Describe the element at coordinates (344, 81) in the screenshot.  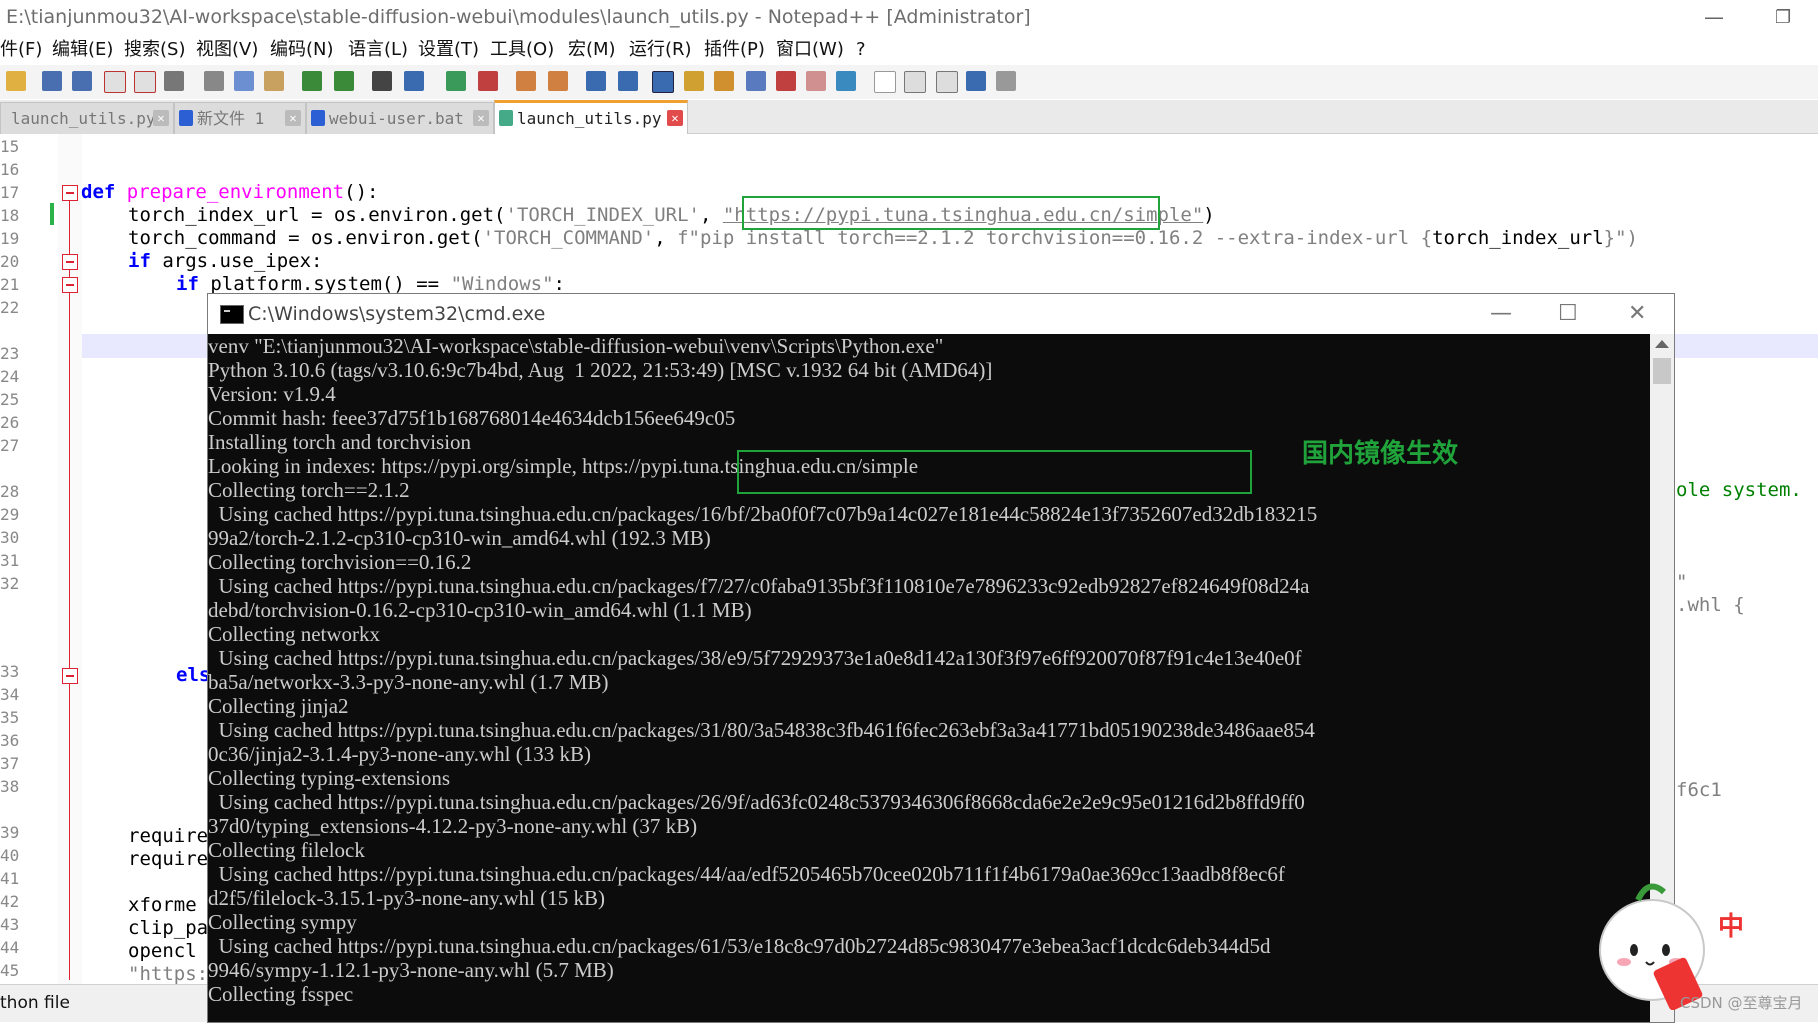
I see `redo-icon` at that location.